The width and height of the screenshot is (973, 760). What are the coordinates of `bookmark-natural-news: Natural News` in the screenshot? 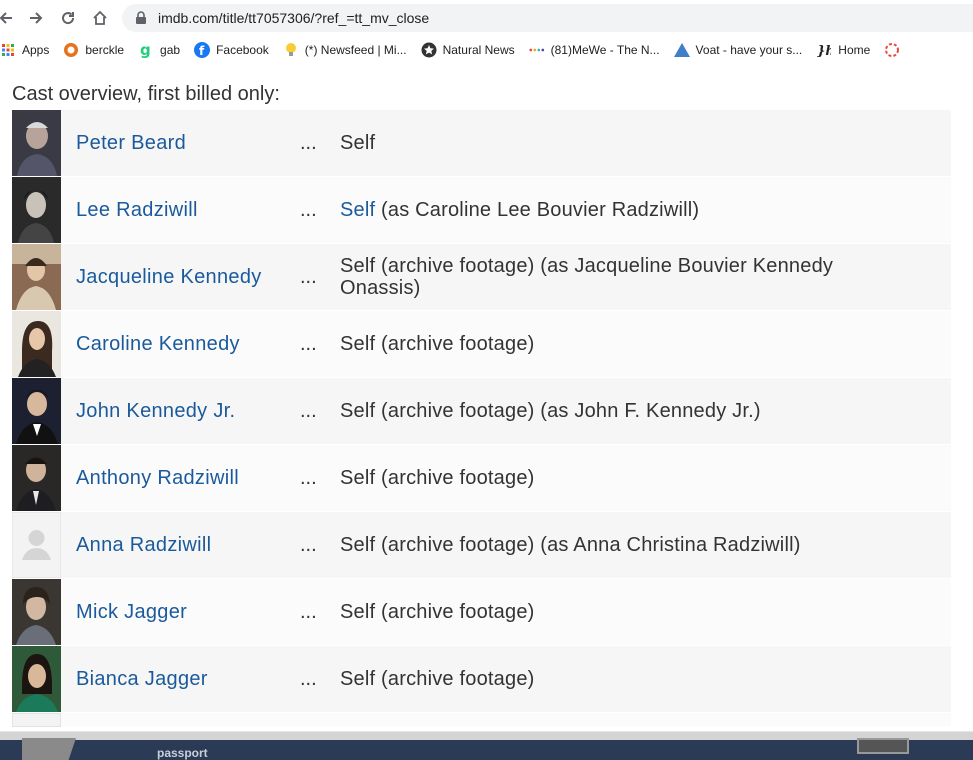 It's located at (468, 50).